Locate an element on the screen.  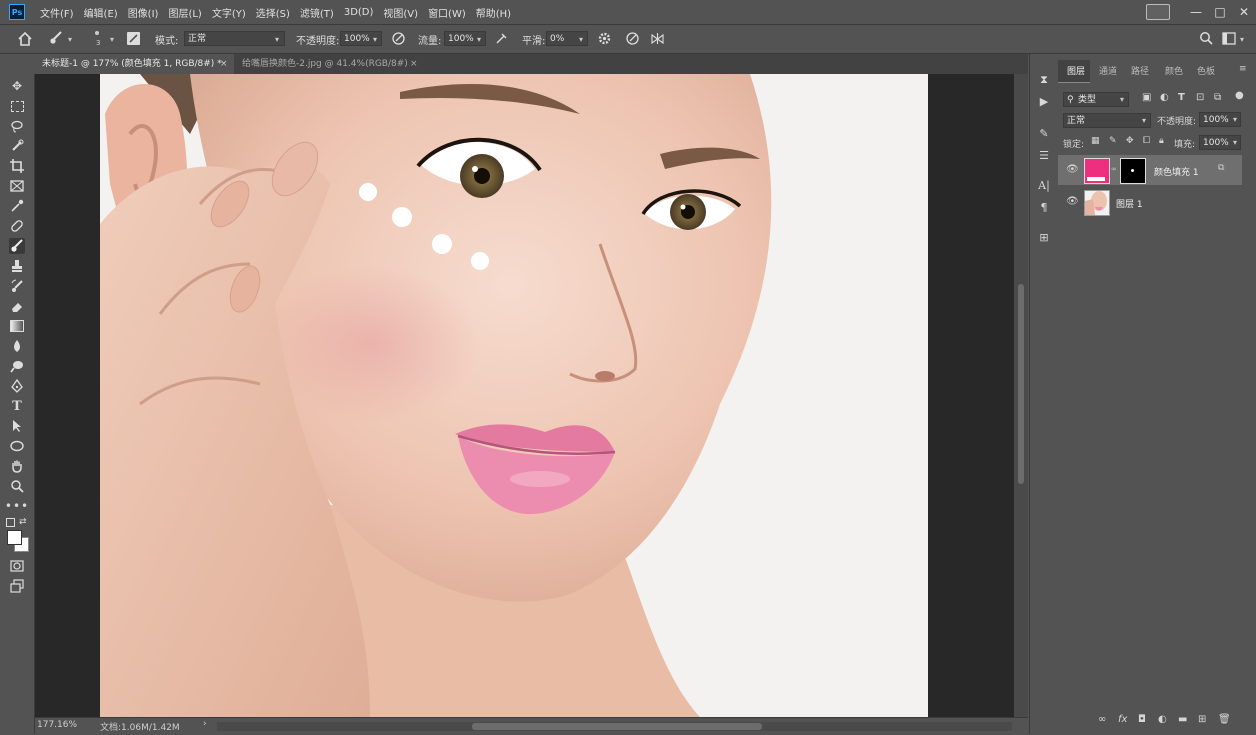
symmetry-icon is located at coordinates (657, 38).